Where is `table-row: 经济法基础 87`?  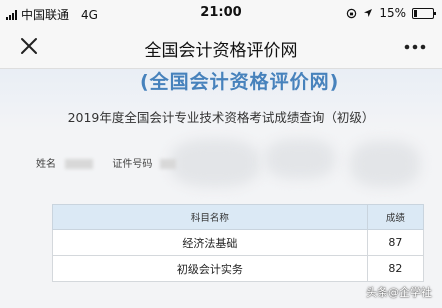 table-row: 经济法基础 87 is located at coordinates (238, 242).